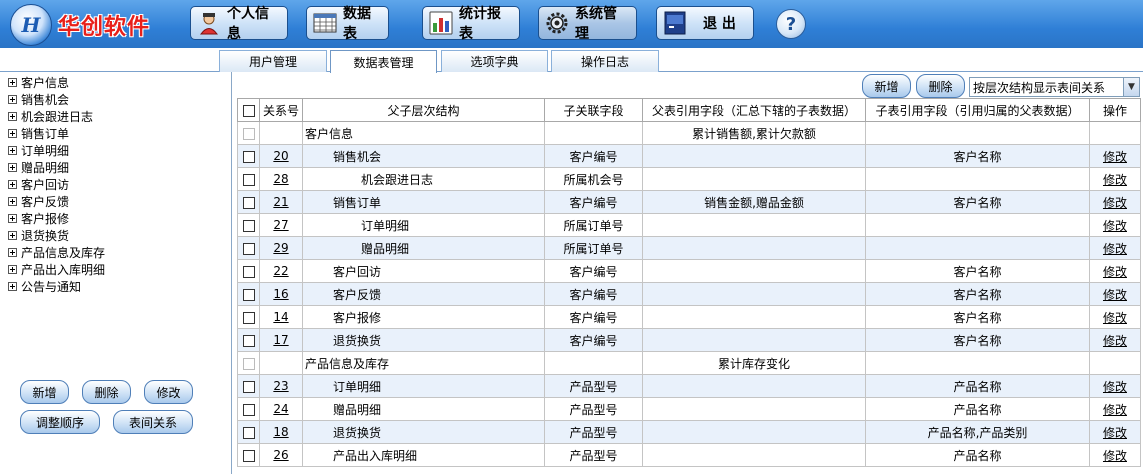 Image resolution: width=1143 pixels, height=474 pixels. What do you see at coordinates (44, 392) in the screenshot?
I see `tree-add-button: 新增` at bounding box center [44, 392].